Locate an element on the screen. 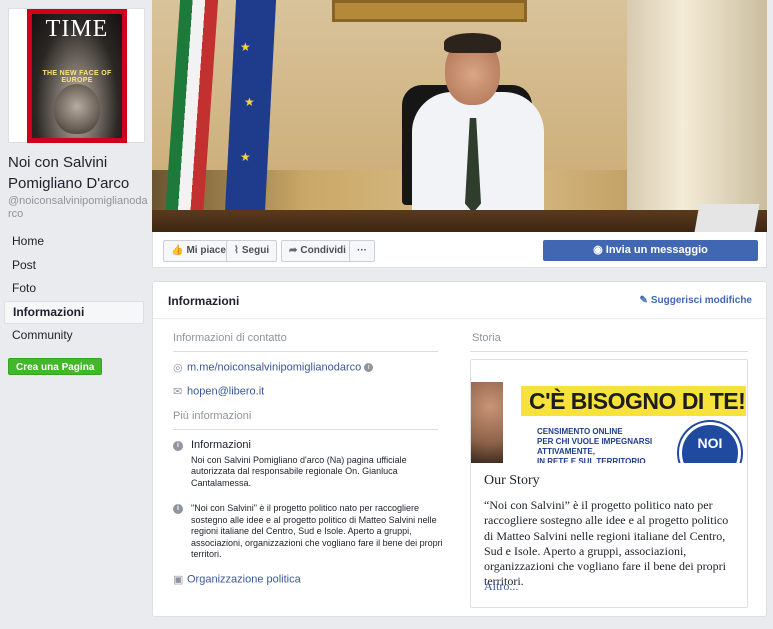 This screenshot has height=629, width=773. suggest-edits-link: ✎ Suggerisci modifiche is located at coordinates (695, 300).